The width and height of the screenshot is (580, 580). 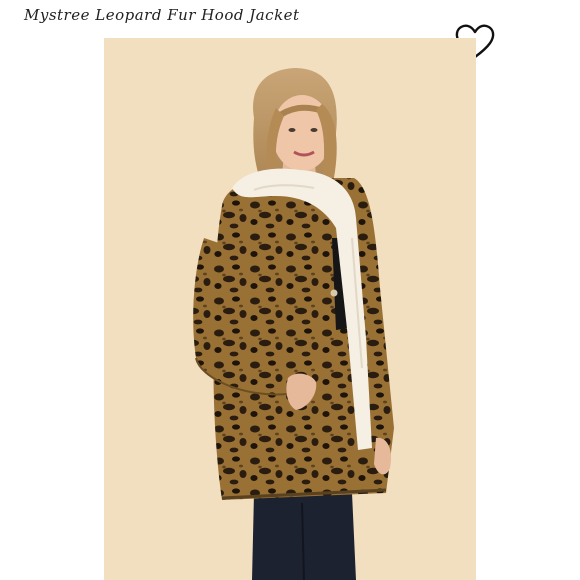 I want to click on product-title: Mystree Leopard Fur Hood Jacket, so click(x=162, y=15).